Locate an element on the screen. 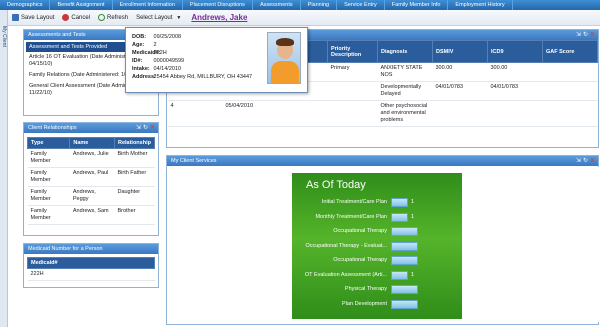 The image size is (600, 327). top-tab: Employment History is located at coordinates (480, 5).